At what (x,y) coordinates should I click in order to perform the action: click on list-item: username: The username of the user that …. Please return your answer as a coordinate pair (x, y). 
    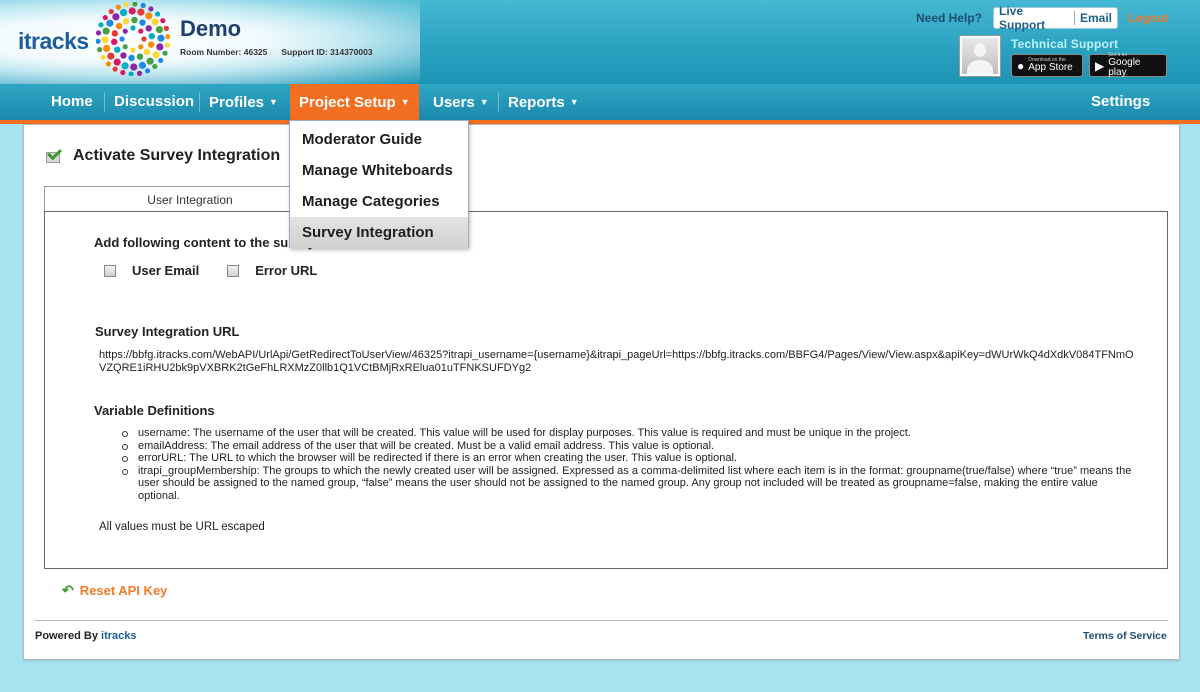
    Looking at the image, I should click on (627, 433).